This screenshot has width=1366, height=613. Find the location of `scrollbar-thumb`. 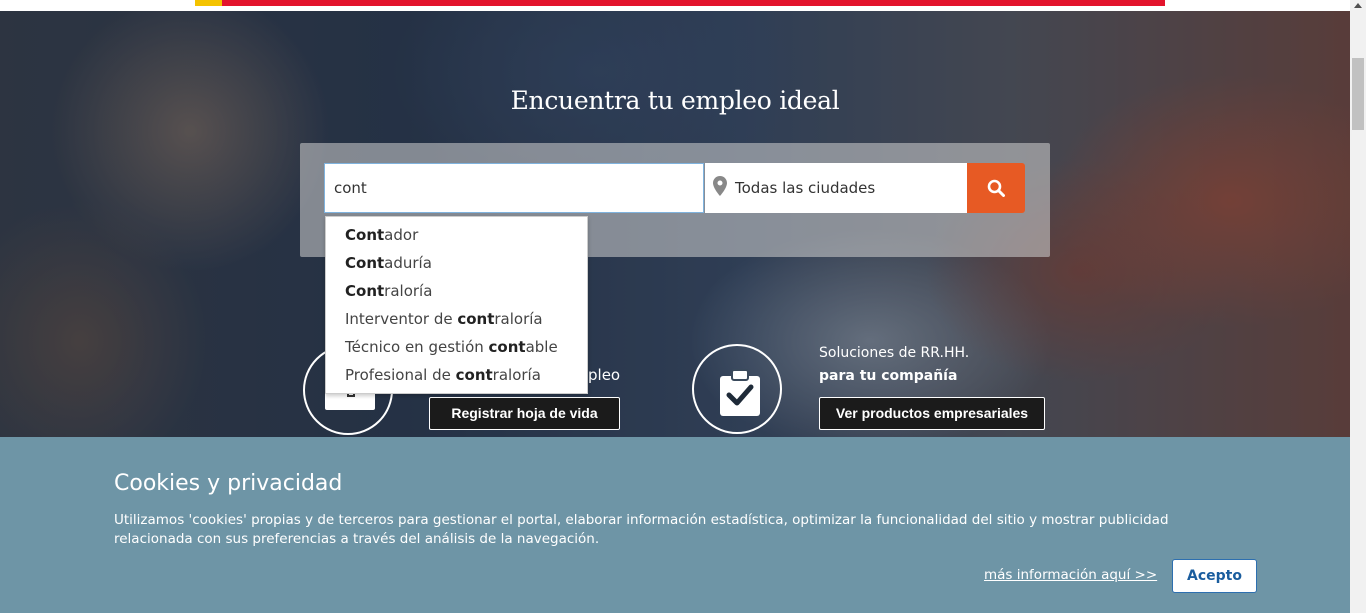

scrollbar-thumb is located at coordinates (1358, 94).